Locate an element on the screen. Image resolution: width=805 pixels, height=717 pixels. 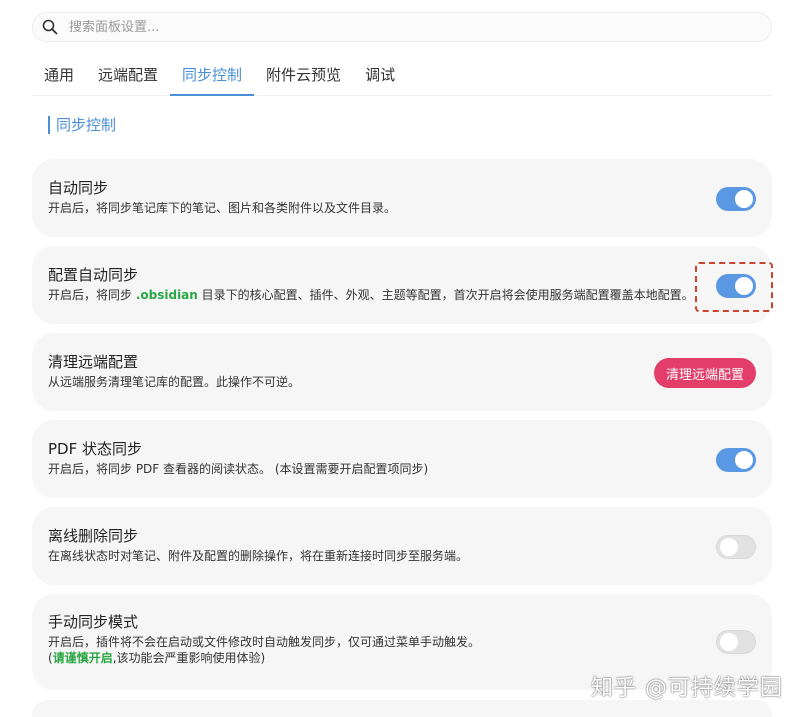
setting-description: 在离线状态时对笔记、附件及配置的删除操作，将在重新连接时同步至服务端。 is located at coordinates (258, 556).